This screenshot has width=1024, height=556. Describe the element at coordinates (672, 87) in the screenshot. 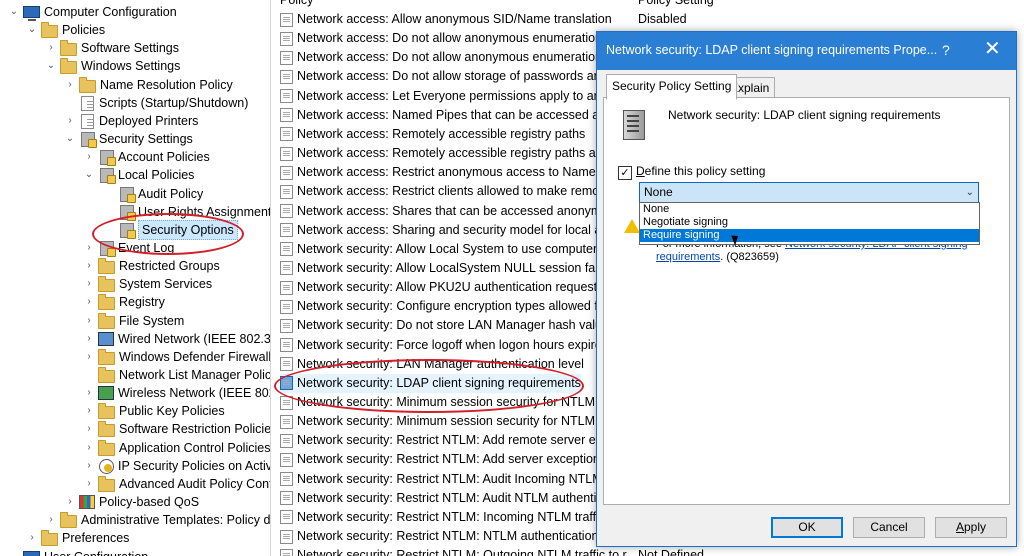

I see `tab-security-policy-setting: Security Policy Setting` at that location.